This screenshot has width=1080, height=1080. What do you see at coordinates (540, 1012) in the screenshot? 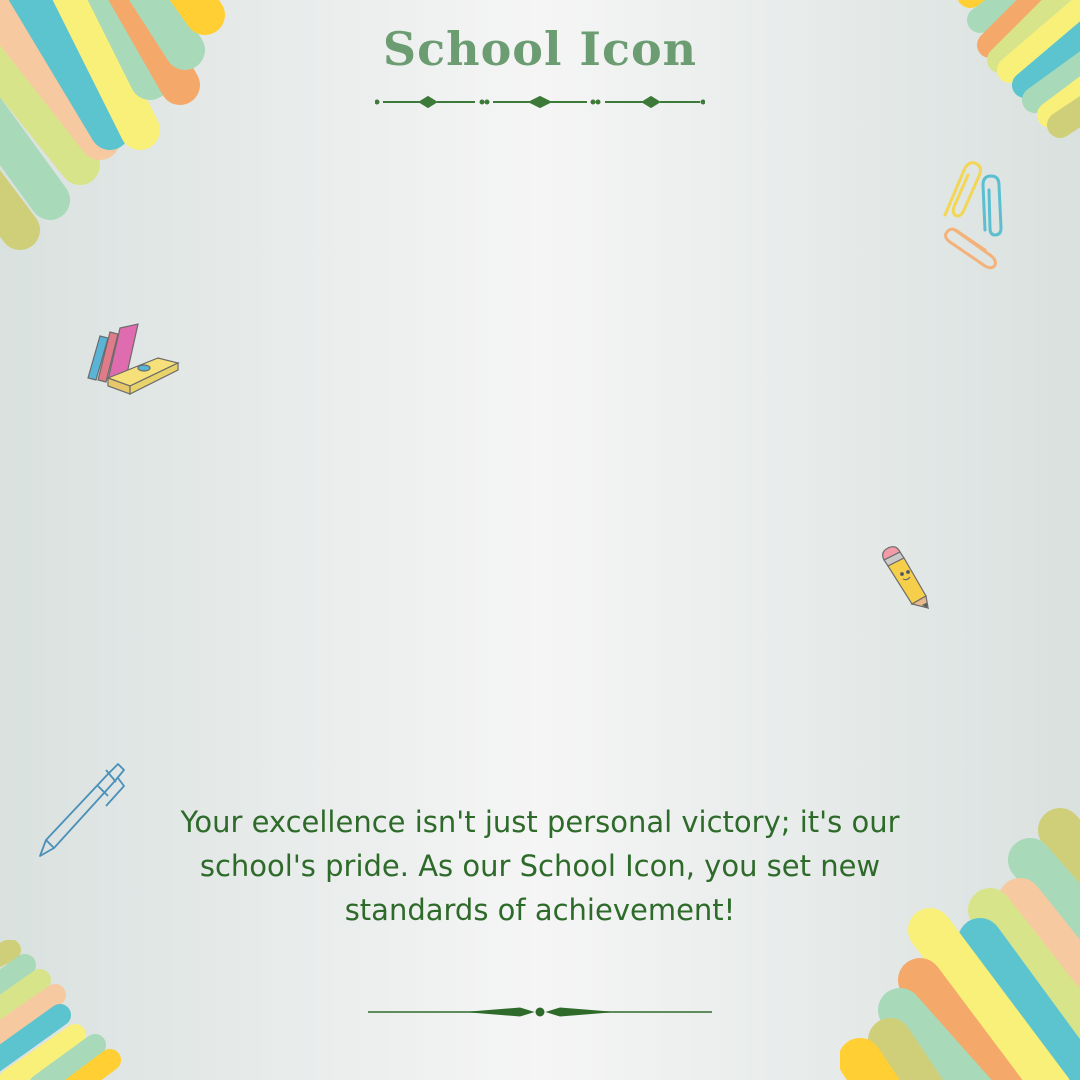
I see `bottom-ornament-divider` at bounding box center [540, 1012].